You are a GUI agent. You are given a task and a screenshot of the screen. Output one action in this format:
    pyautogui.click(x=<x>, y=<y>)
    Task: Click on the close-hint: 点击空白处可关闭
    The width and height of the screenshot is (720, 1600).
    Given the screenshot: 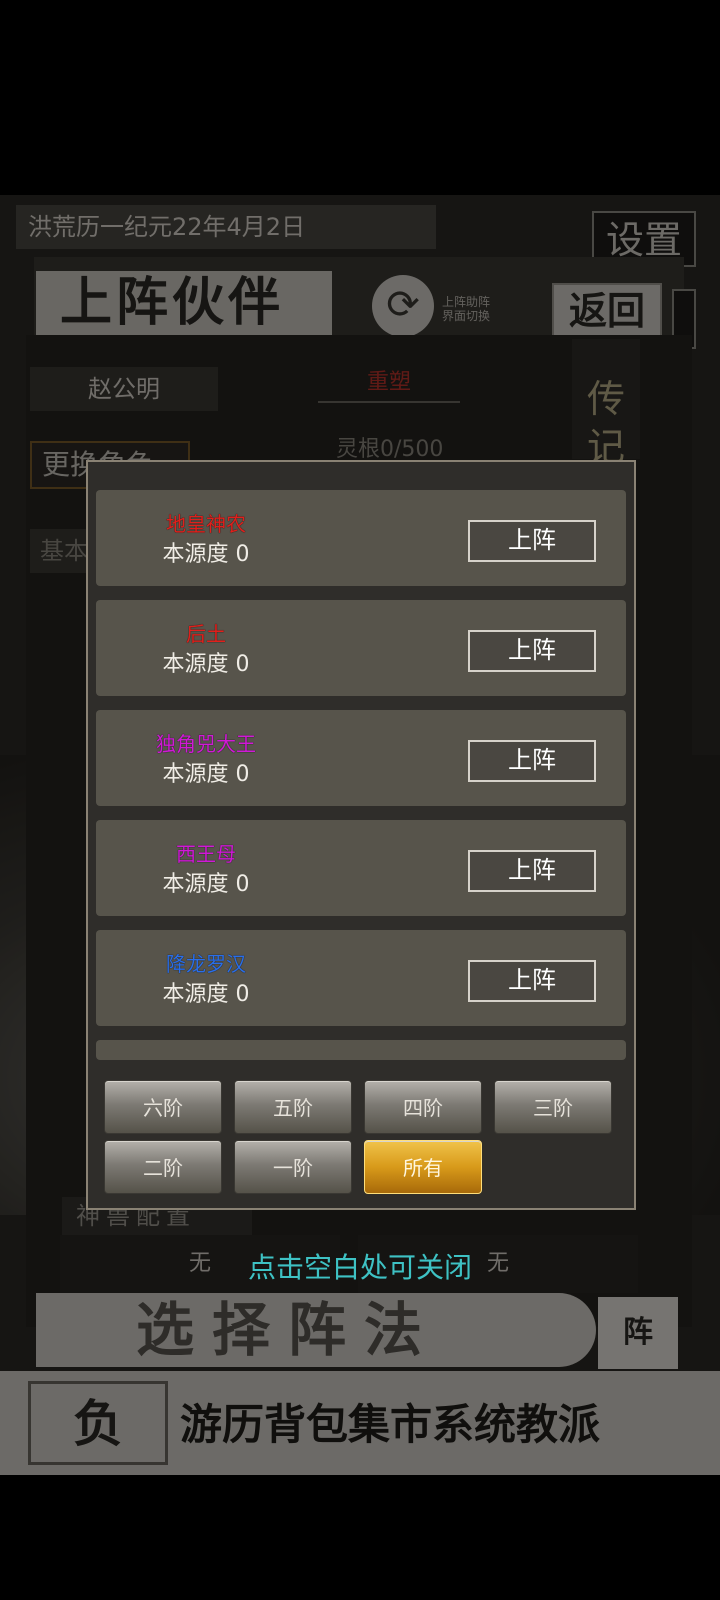 What is the action you would take?
    pyautogui.click(x=359, y=1267)
    